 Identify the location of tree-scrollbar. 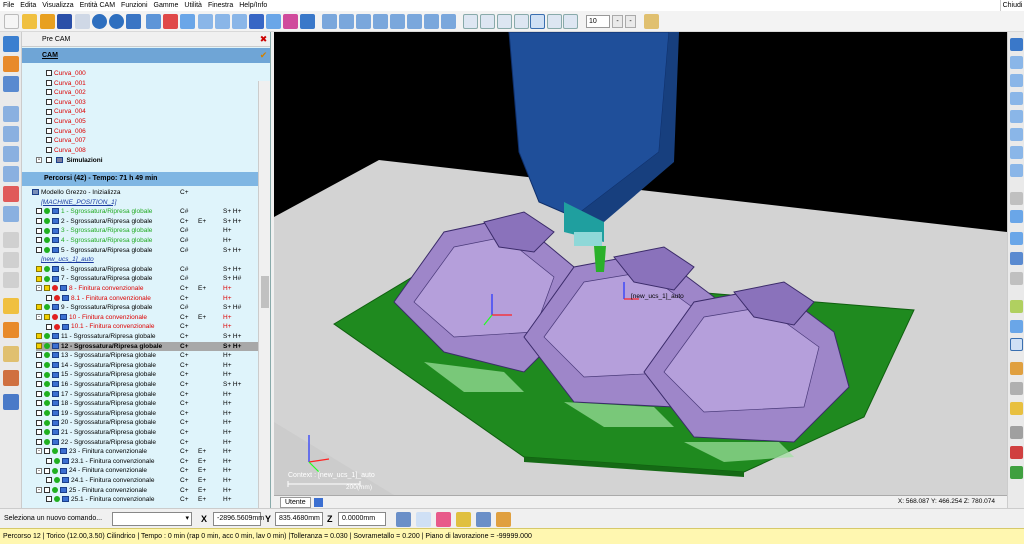
(264, 294).